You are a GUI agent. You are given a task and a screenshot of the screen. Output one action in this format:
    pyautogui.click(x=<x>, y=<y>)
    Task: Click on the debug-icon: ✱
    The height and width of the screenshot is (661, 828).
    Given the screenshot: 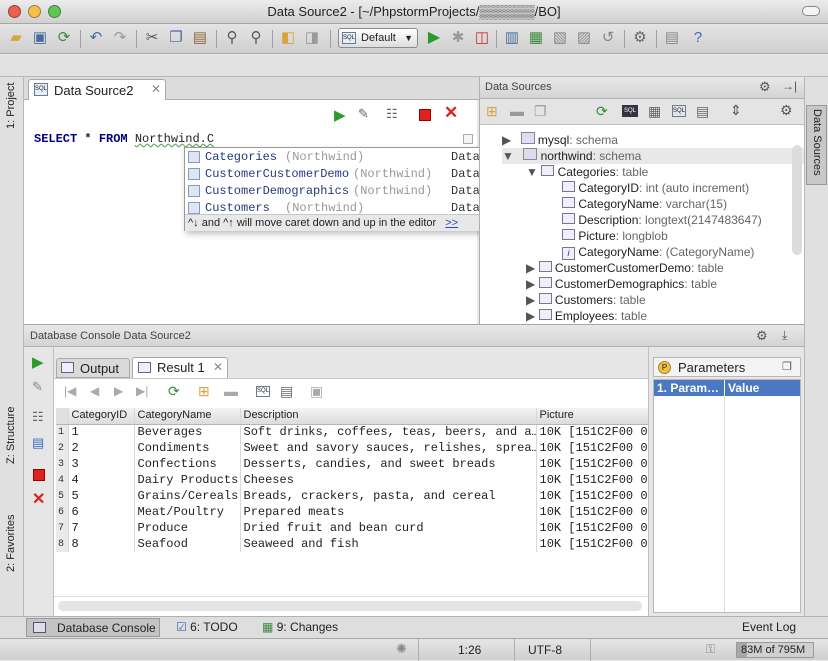 What is the action you would take?
    pyautogui.click(x=458, y=38)
    